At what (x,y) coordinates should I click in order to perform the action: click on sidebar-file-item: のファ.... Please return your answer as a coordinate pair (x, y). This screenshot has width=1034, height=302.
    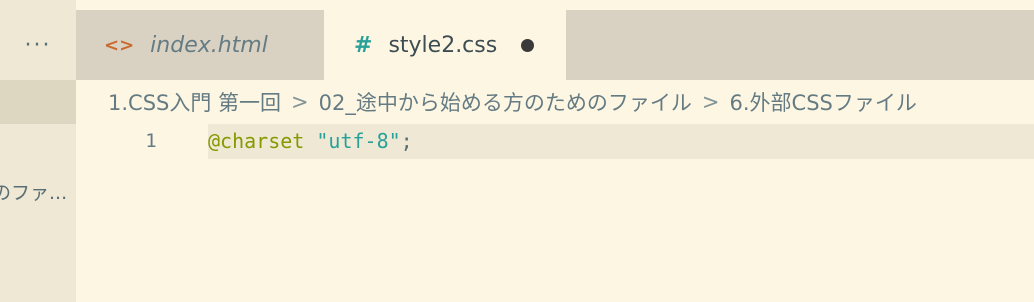
    Looking at the image, I should click on (38, 193).